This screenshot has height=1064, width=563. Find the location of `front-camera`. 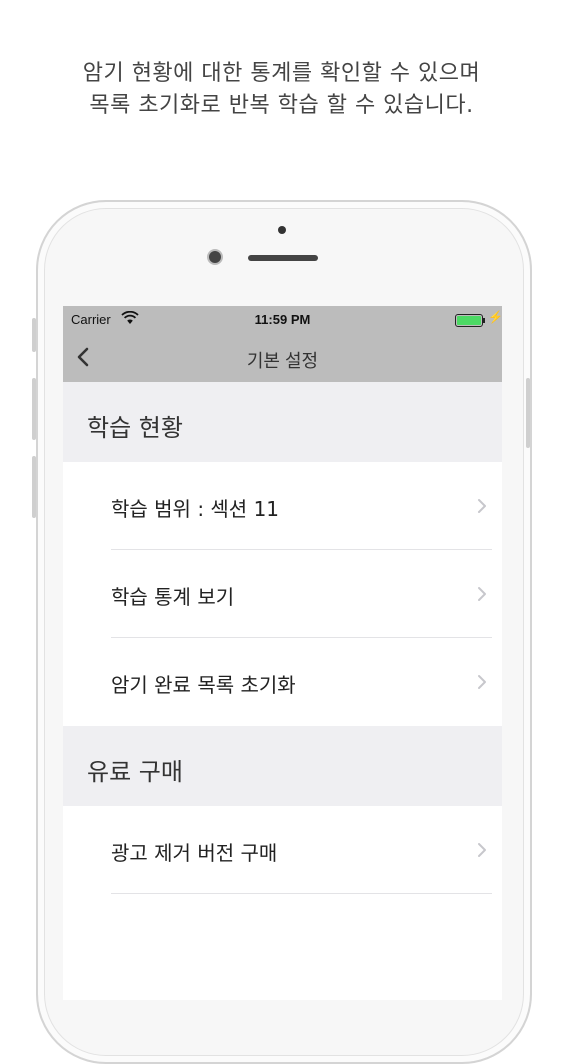

front-camera is located at coordinates (215, 257).